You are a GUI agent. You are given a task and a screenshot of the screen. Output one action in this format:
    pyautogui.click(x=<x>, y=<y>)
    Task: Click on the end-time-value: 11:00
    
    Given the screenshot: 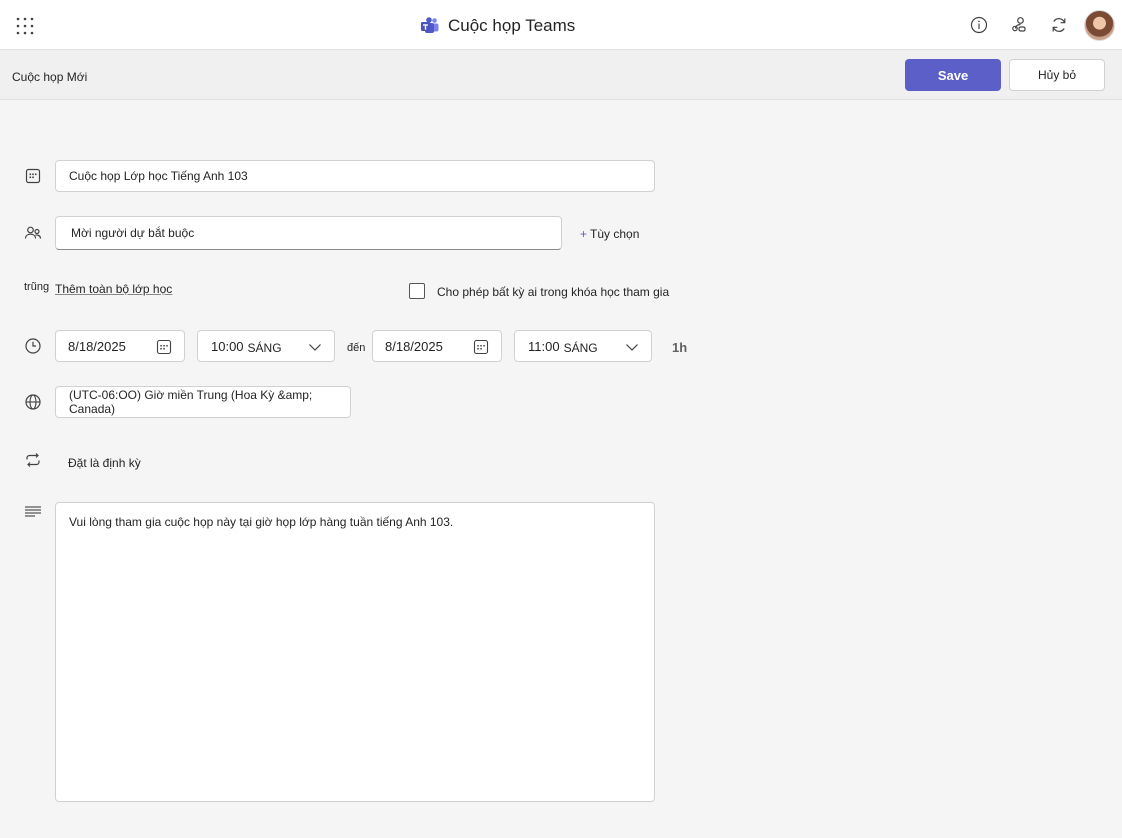 What is the action you would take?
    pyautogui.click(x=544, y=346)
    